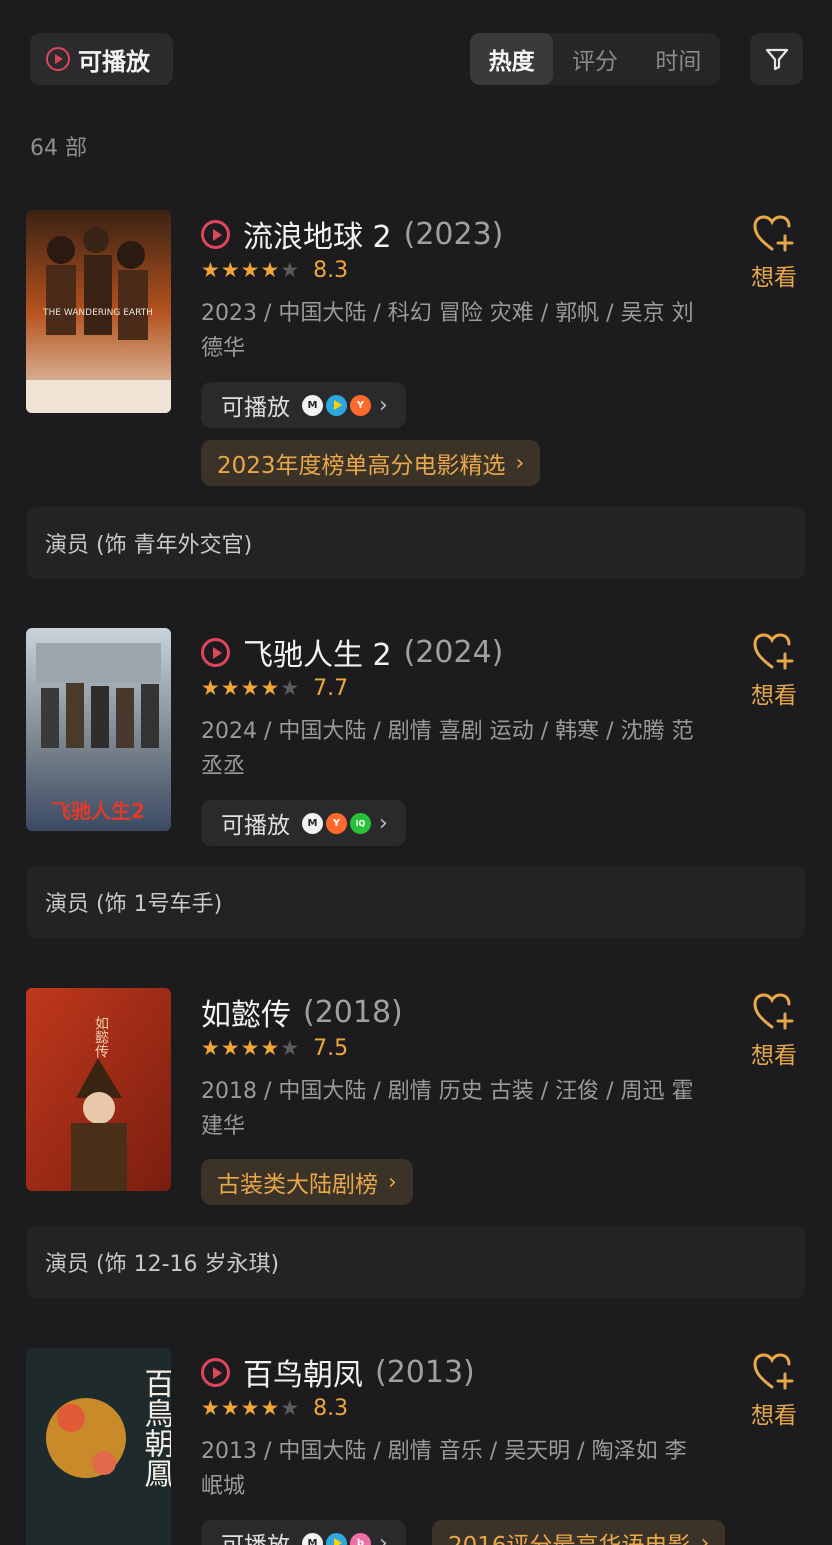 The width and height of the screenshot is (832, 1545). I want to click on movie-poster: 飞驰人生2, so click(98, 729).